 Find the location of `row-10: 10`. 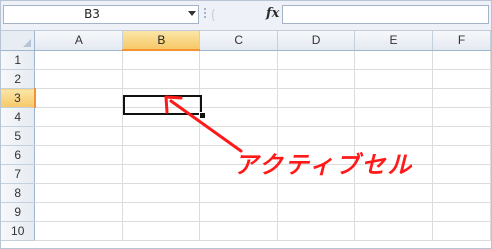

row-10: 10 is located at coordinates (246, 231).